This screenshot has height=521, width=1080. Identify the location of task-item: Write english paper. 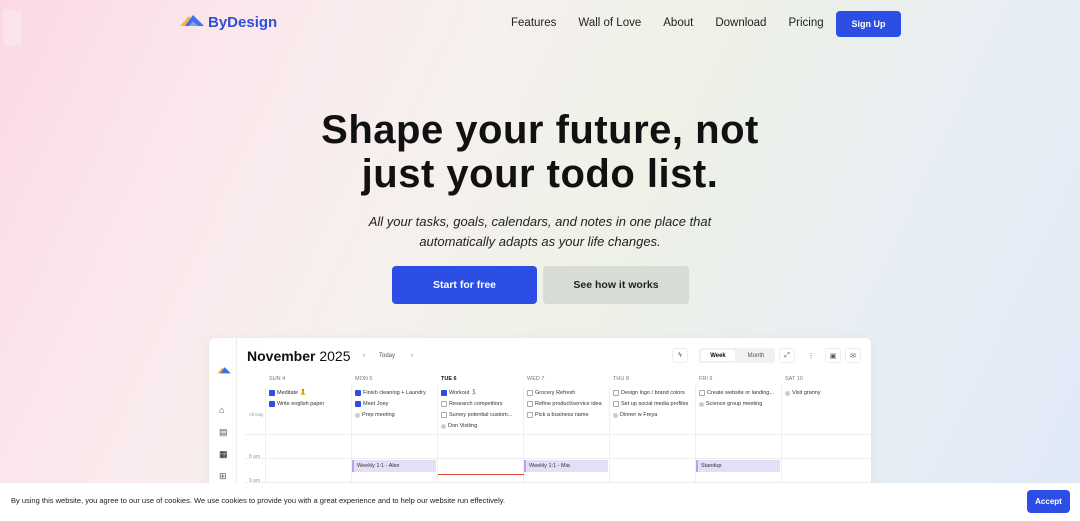
(296, 404).